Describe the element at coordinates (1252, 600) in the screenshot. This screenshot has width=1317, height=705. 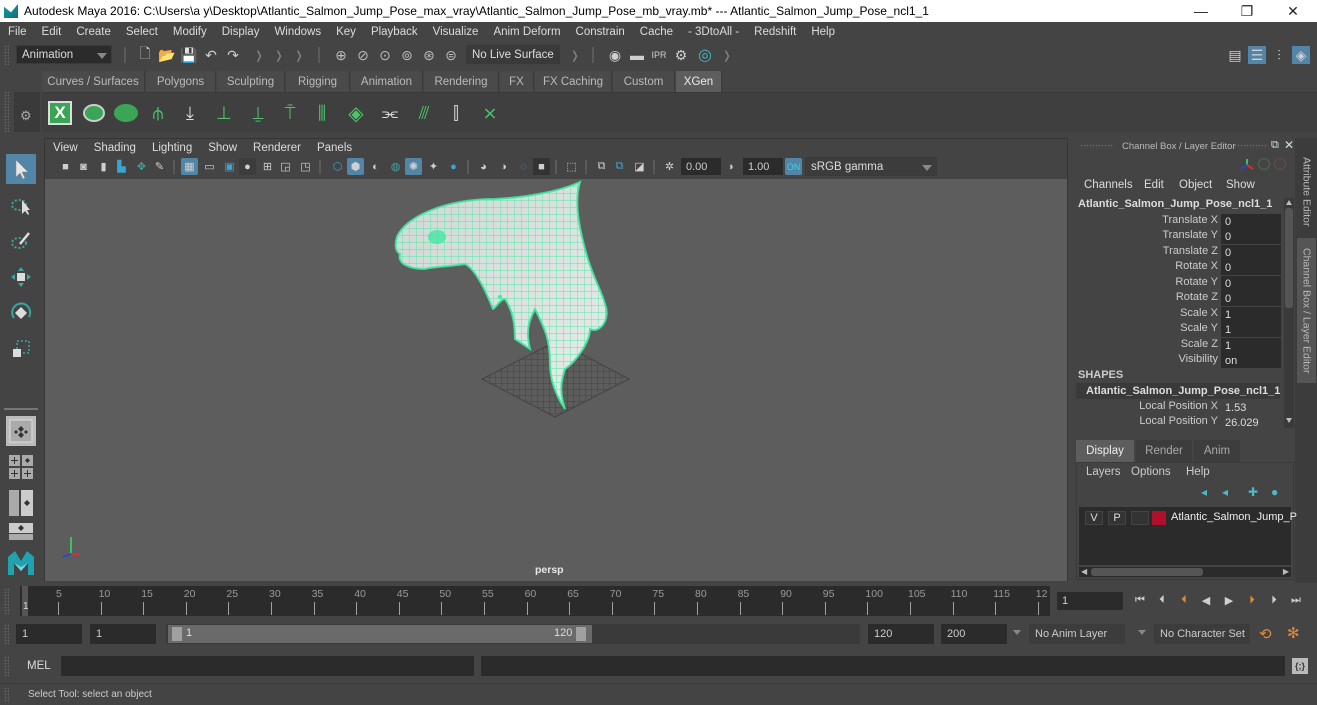
I see `step-forward-key-icon: ⏵` at that location.